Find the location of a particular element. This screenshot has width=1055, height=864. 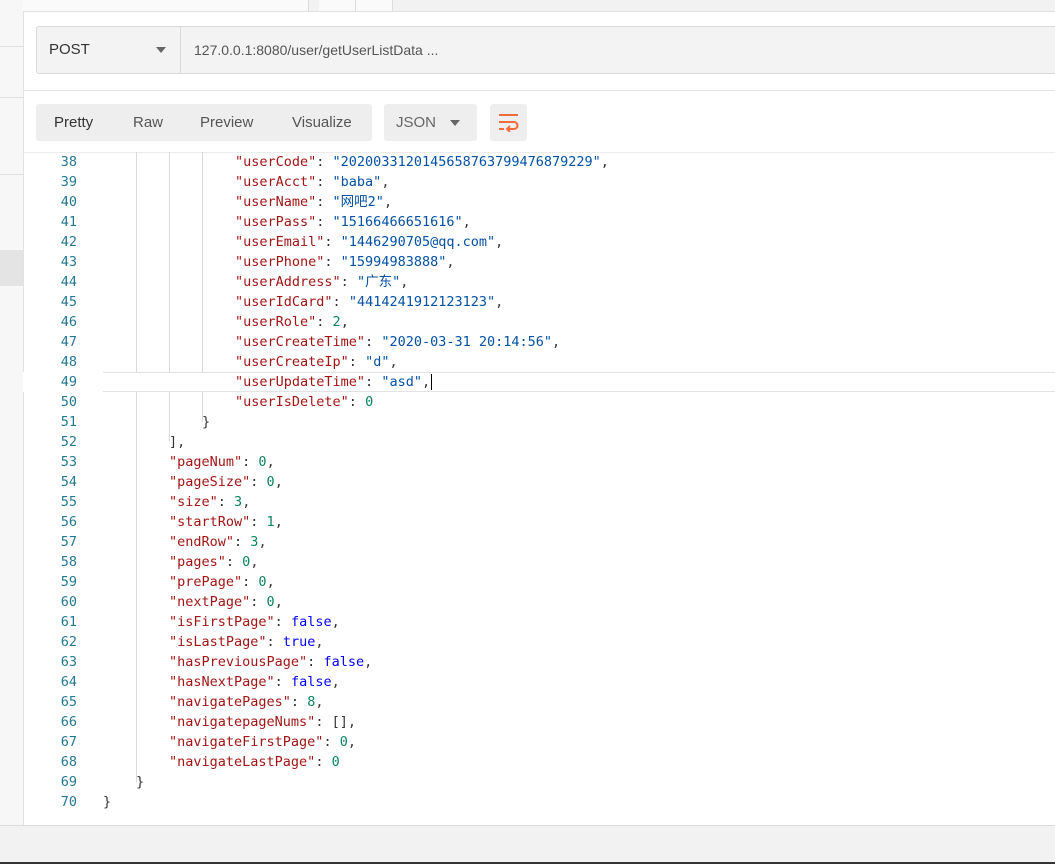

code-line: 44 "userAddress": "广东", is located at coordinates (539, 282).